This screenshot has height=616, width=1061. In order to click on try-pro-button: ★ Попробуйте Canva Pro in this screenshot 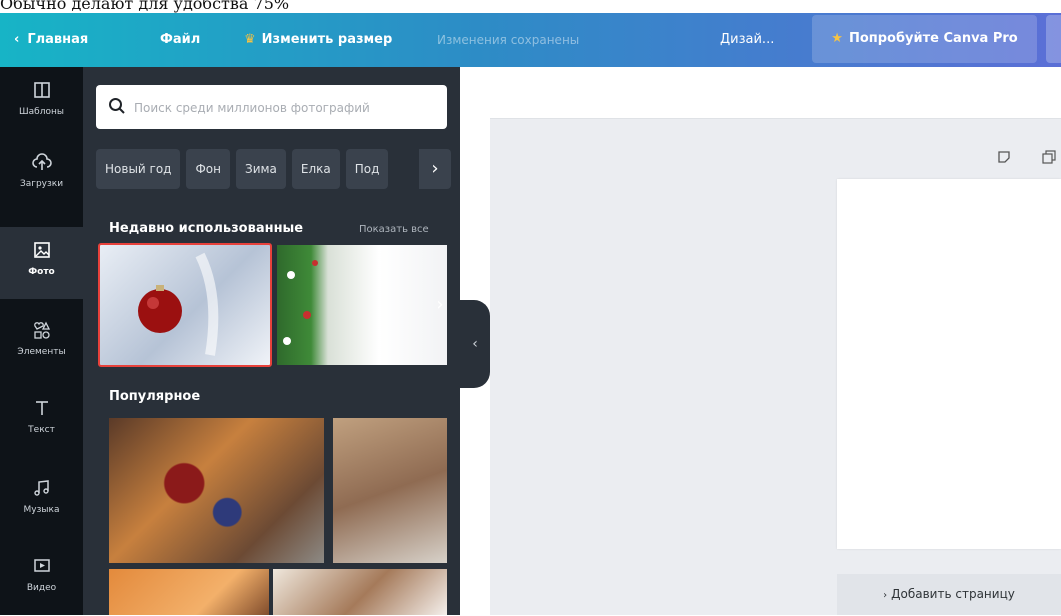, I will do `click(924, 39)`.